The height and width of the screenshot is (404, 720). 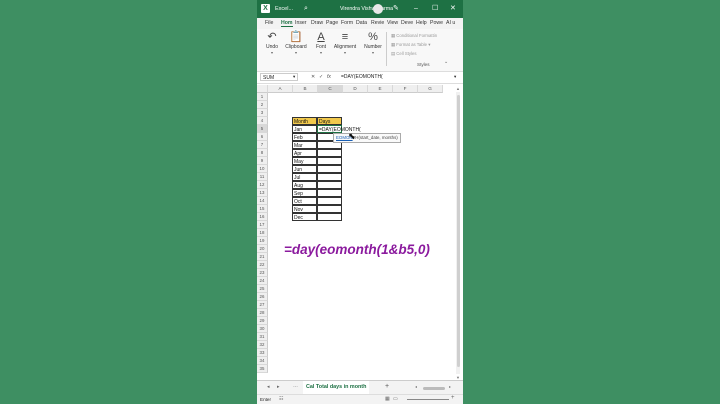 What do you see at coordinates (262, 217) in the screenshot?
I see `row-header: 16` at bounding box center [262, 217].